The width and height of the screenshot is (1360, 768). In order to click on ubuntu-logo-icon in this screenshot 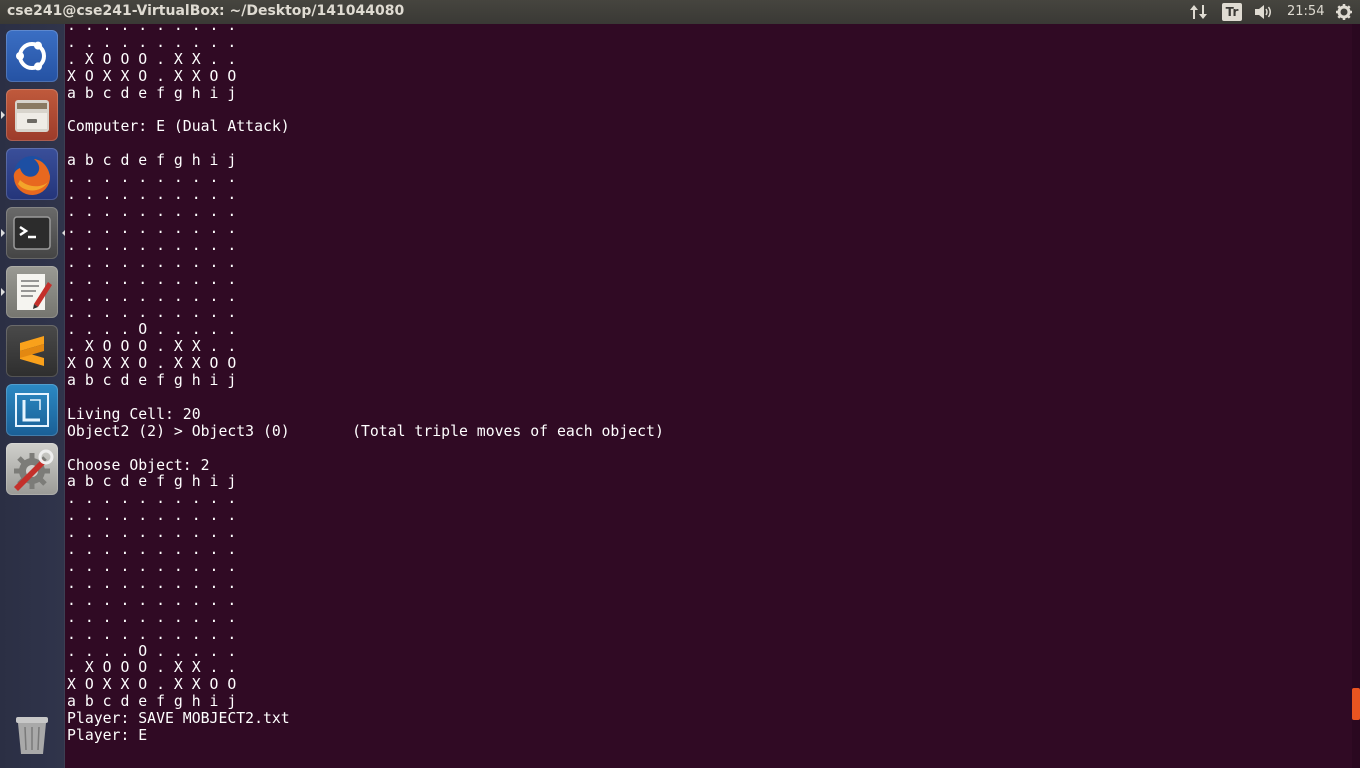, I will do `click(31, 56)`.